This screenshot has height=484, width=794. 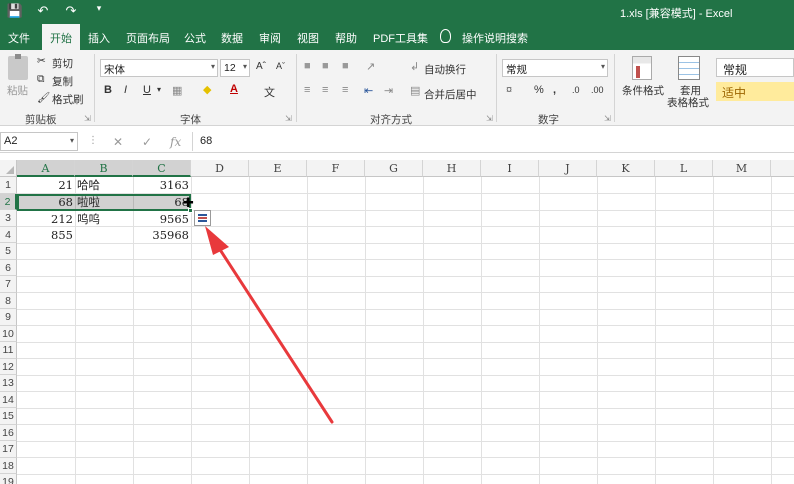 I want to click on annotation-arrow, so click(x=269, y=325).